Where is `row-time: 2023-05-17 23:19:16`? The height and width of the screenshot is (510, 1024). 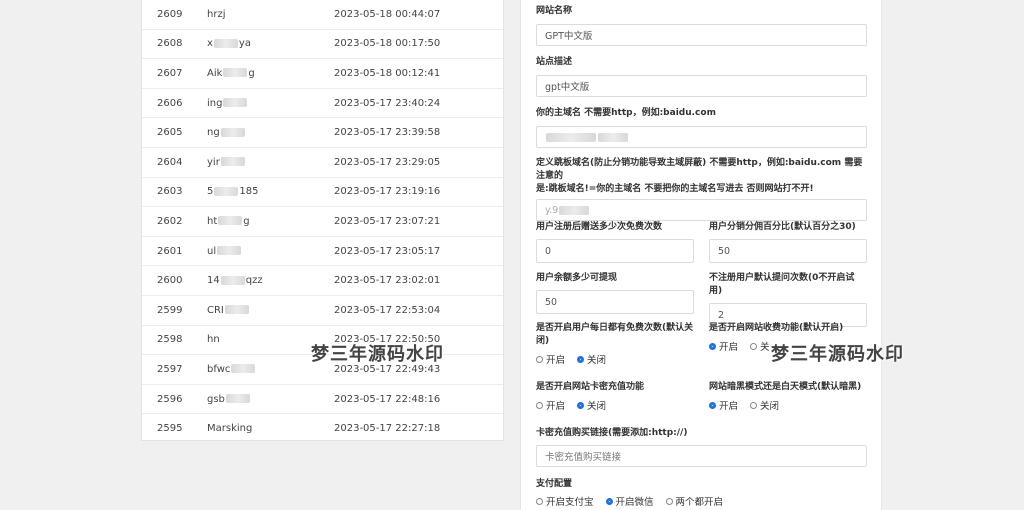 row-time: 2023-05-17 23:19:16 is located at coordinates (387, 192).